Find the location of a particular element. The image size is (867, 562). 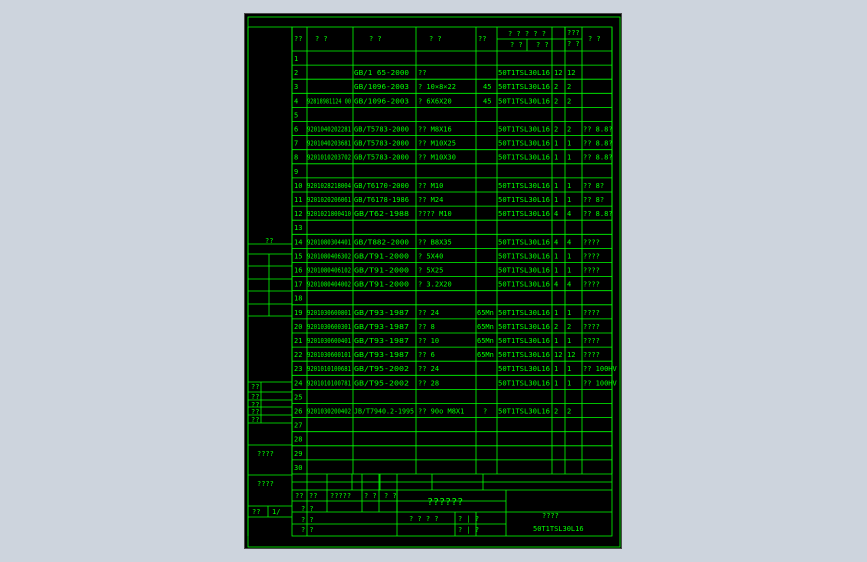

header-group-sub2: ? ? is located at coordinates (542, 45).